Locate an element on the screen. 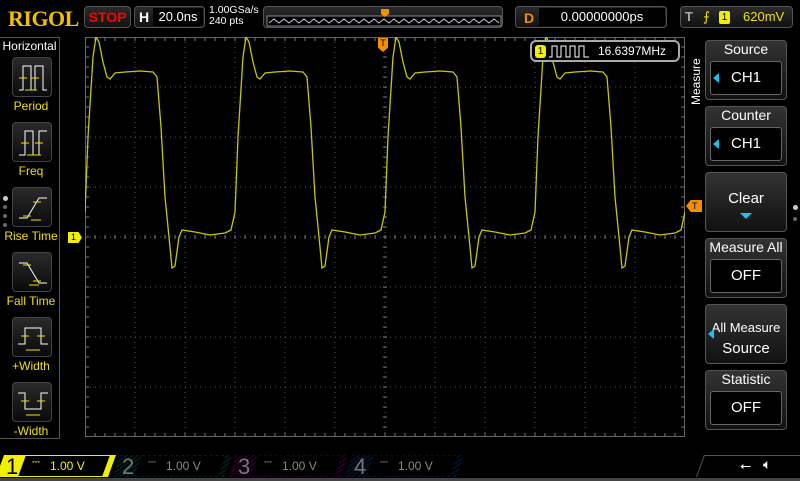  channel-1-button: 1 ⎓ 1.00 V is located at coordinates (58, 466).